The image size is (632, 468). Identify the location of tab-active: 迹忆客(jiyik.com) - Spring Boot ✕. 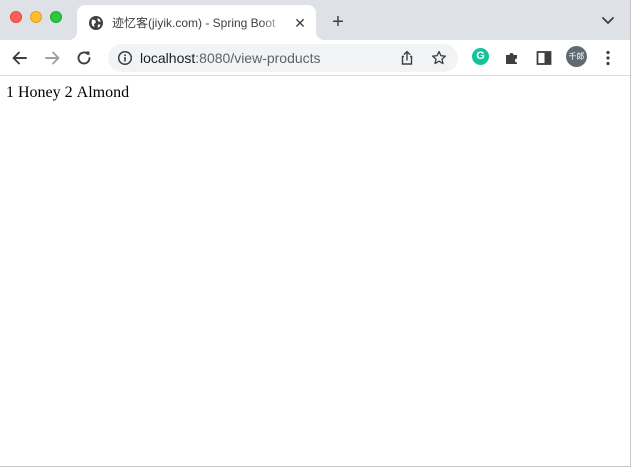
(196, 22).